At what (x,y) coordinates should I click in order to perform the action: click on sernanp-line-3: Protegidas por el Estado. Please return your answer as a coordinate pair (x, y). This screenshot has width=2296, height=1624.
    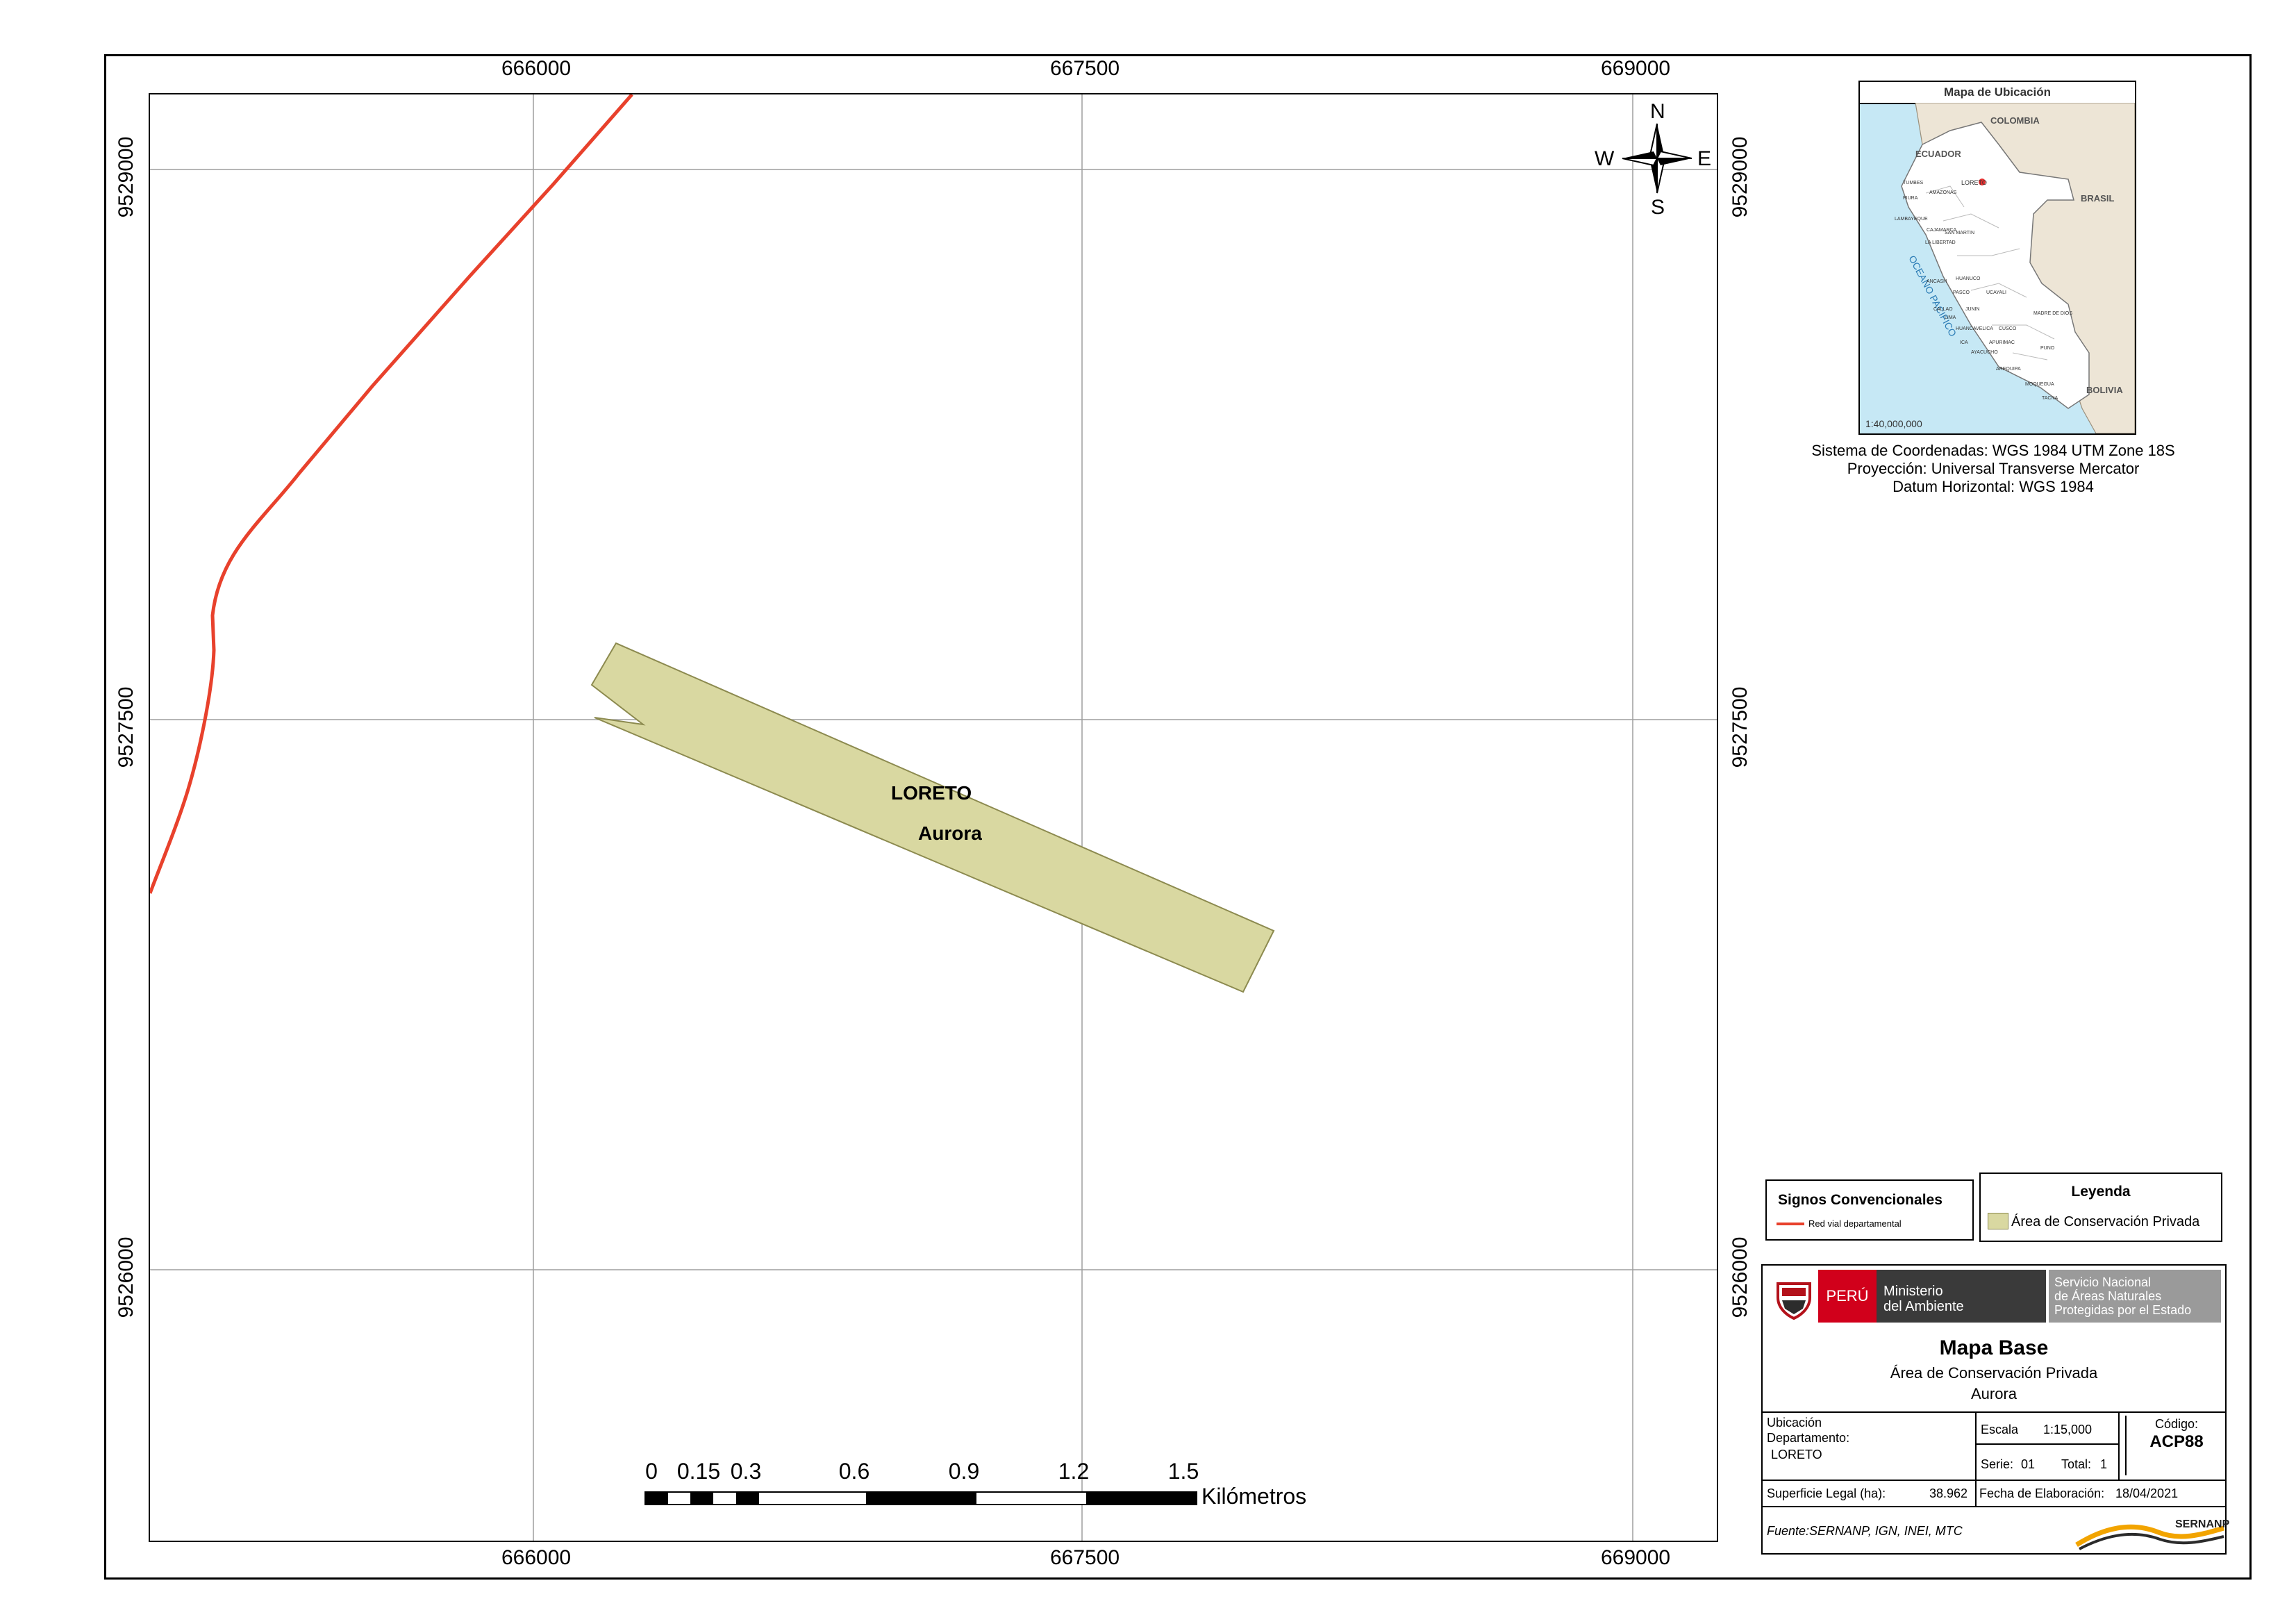
    Looking at the image, I should click on (2123, 1310).